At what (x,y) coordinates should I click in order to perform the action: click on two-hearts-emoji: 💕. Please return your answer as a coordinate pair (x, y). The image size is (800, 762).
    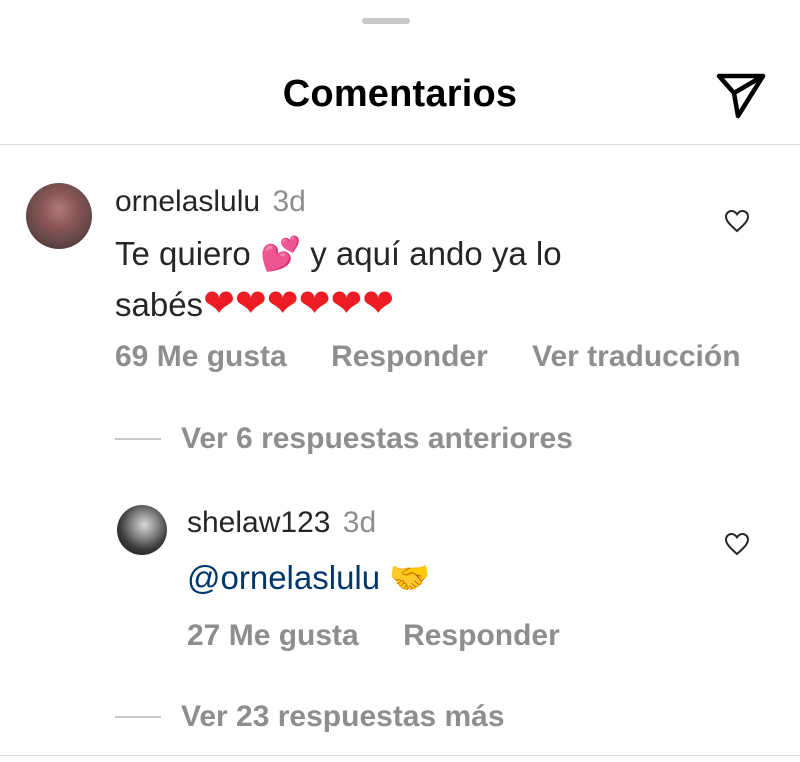
    Looking at the image, I should click on (280, 253).